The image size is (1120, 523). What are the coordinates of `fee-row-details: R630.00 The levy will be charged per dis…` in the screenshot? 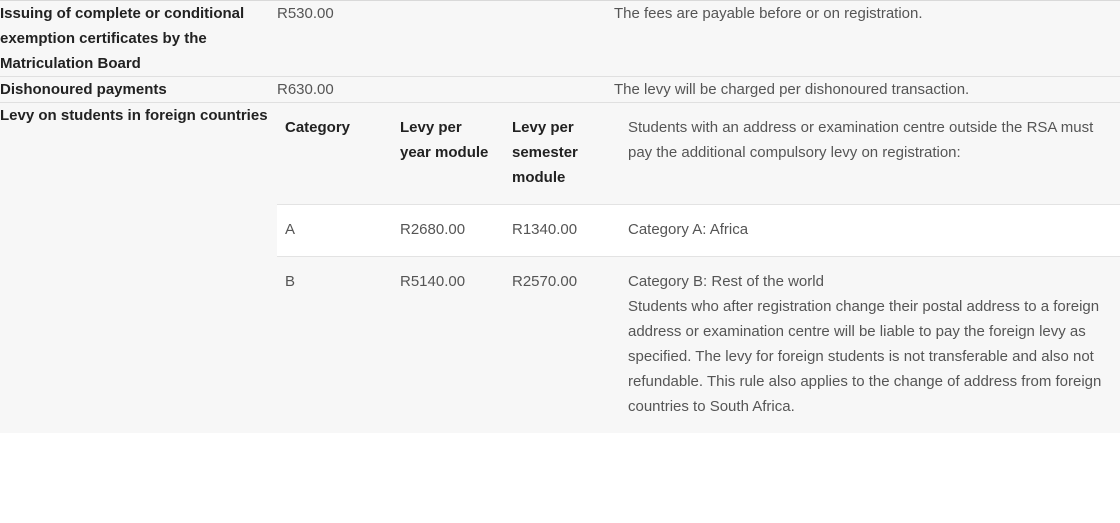 It's located at (698, 89).